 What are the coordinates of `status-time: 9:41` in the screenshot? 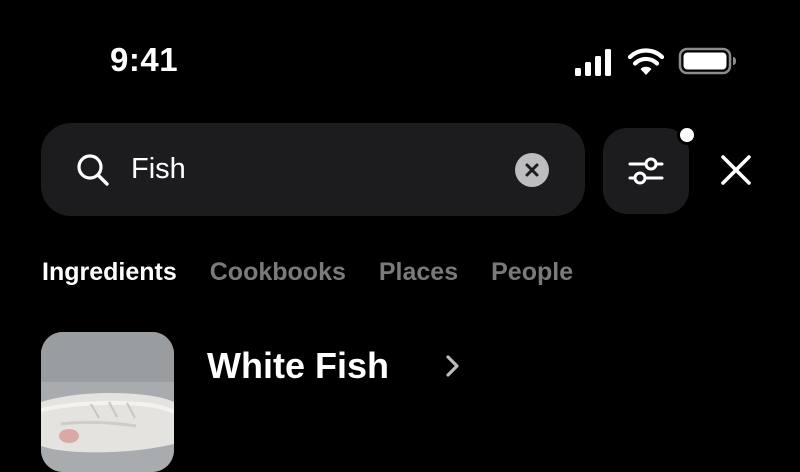 It's located at (144, 59).